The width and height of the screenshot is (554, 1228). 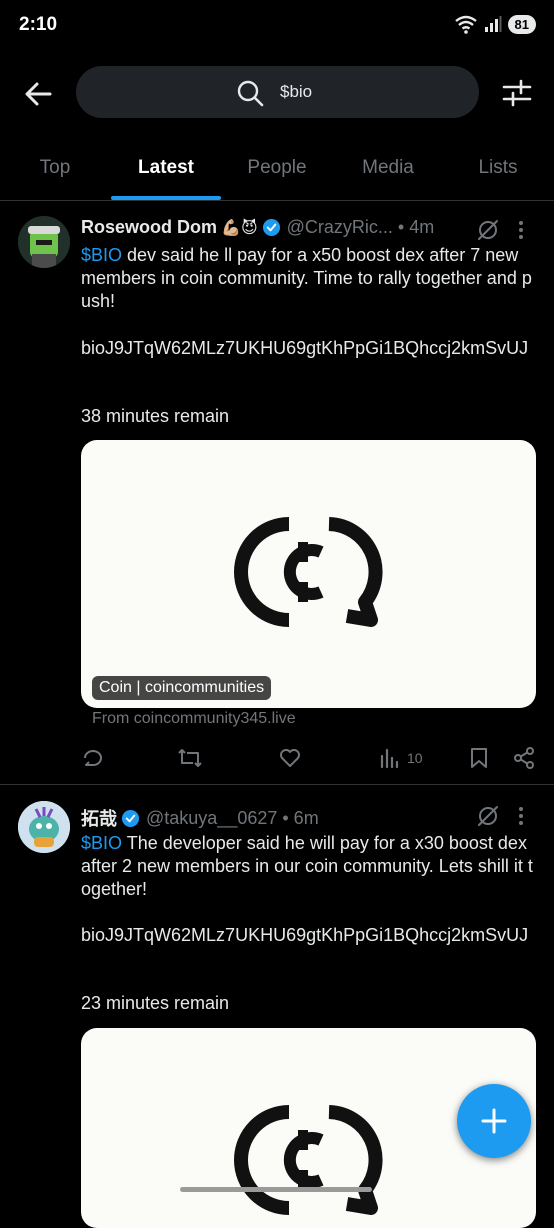 I want to click on heart-icon, so click(x=290, y=758).